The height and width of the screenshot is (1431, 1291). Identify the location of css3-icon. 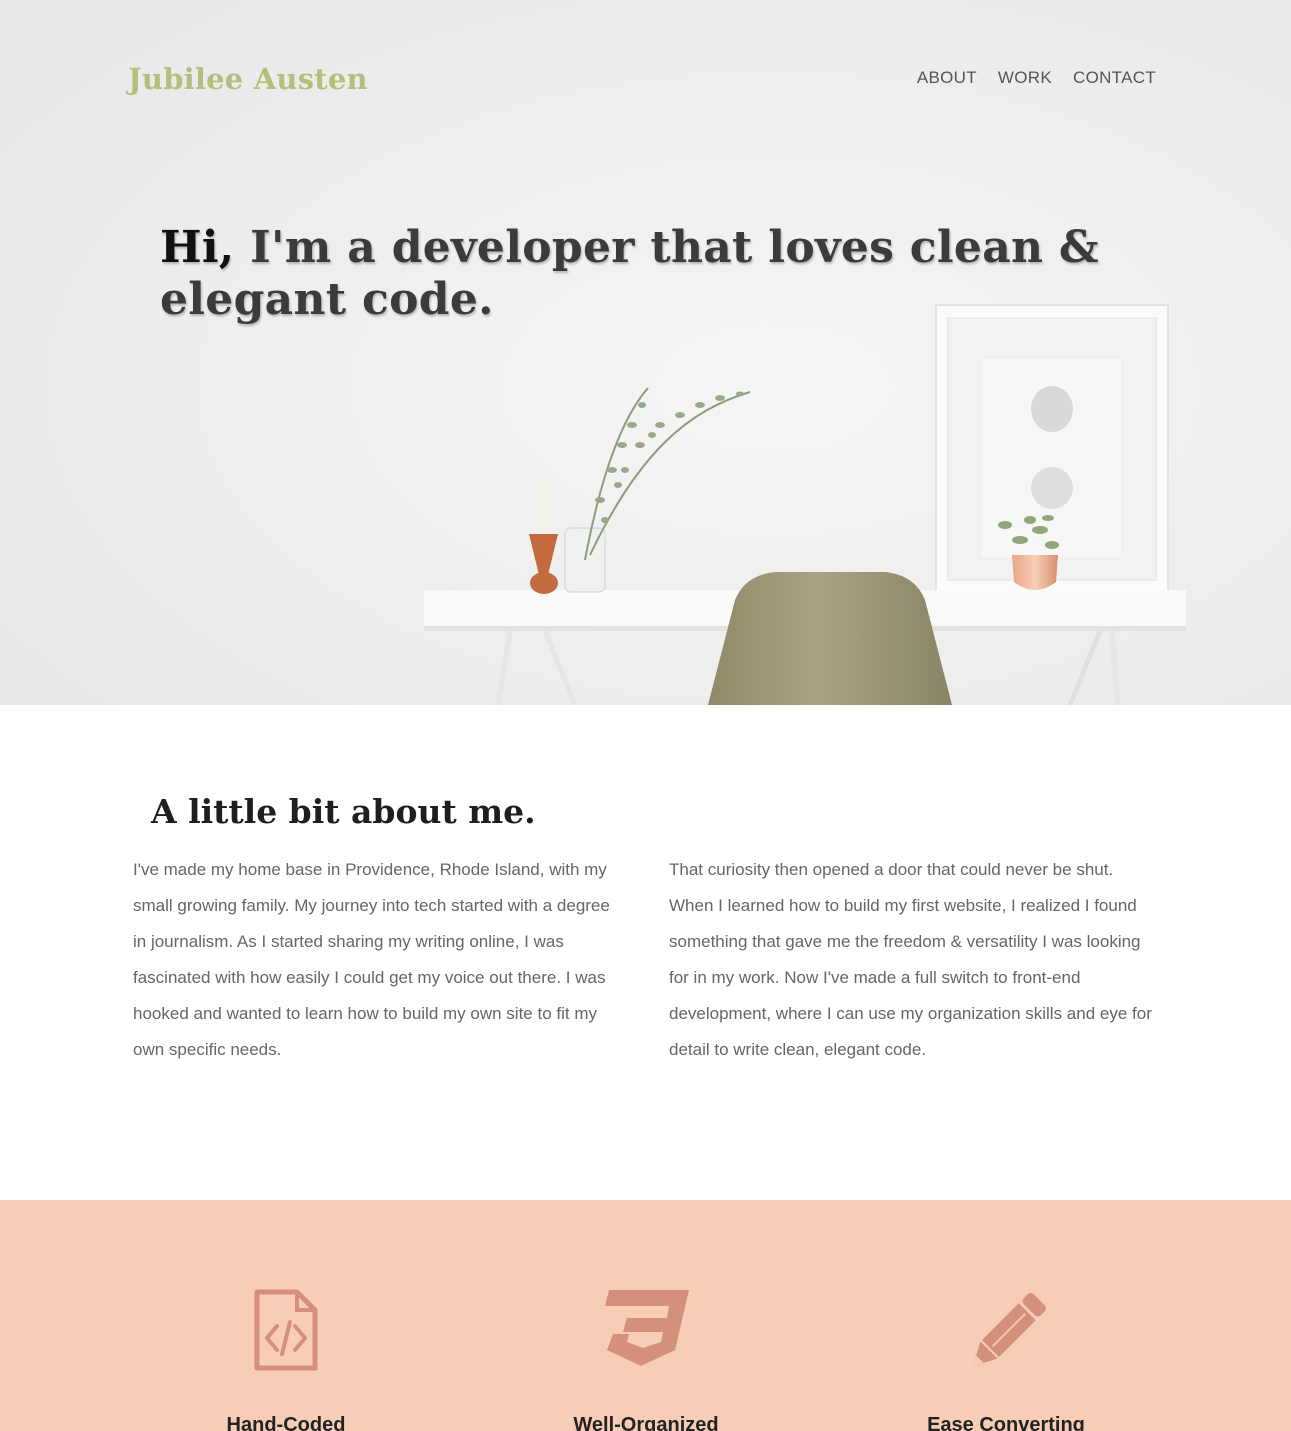
(647, 1328).